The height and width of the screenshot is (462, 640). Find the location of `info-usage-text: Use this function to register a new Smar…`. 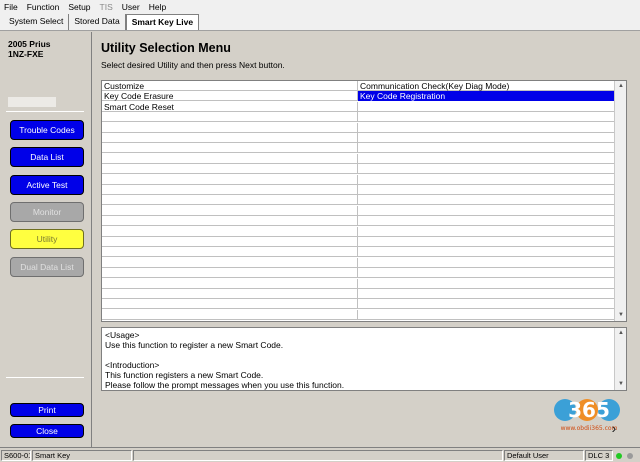

info-usage-text: Use this function to register a new Smar… is located at coordinates (194, 345).